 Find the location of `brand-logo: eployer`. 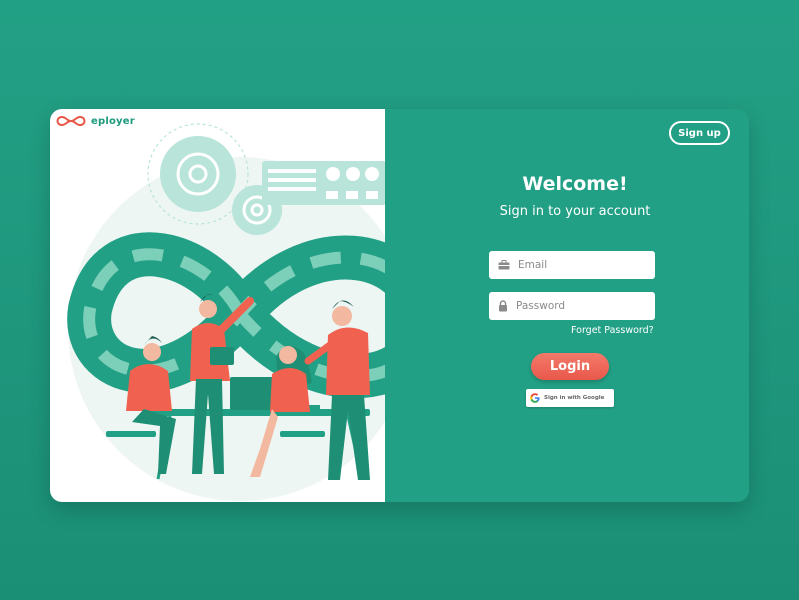

brand-logo: eployer is located at coordinates (94, 121).